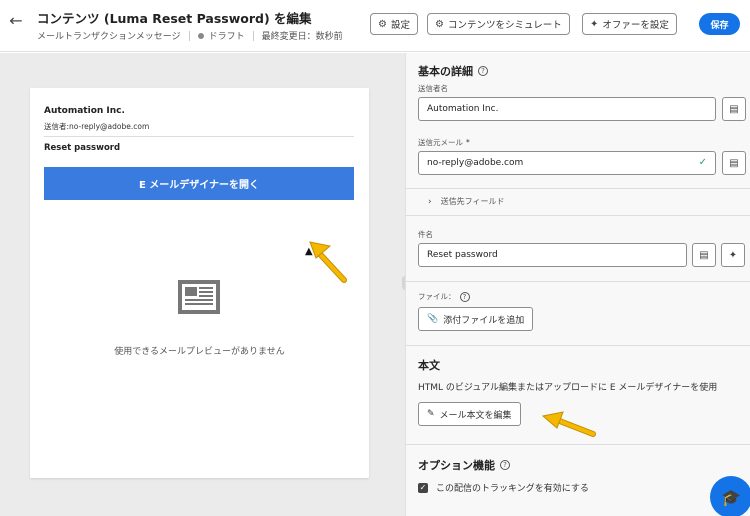 Image resolution: width=750 pixels, height=516 pixels. Describe the element at coordinates (437, 296) in the screenshot. I see `files-label-text: ファイル：` at that location.